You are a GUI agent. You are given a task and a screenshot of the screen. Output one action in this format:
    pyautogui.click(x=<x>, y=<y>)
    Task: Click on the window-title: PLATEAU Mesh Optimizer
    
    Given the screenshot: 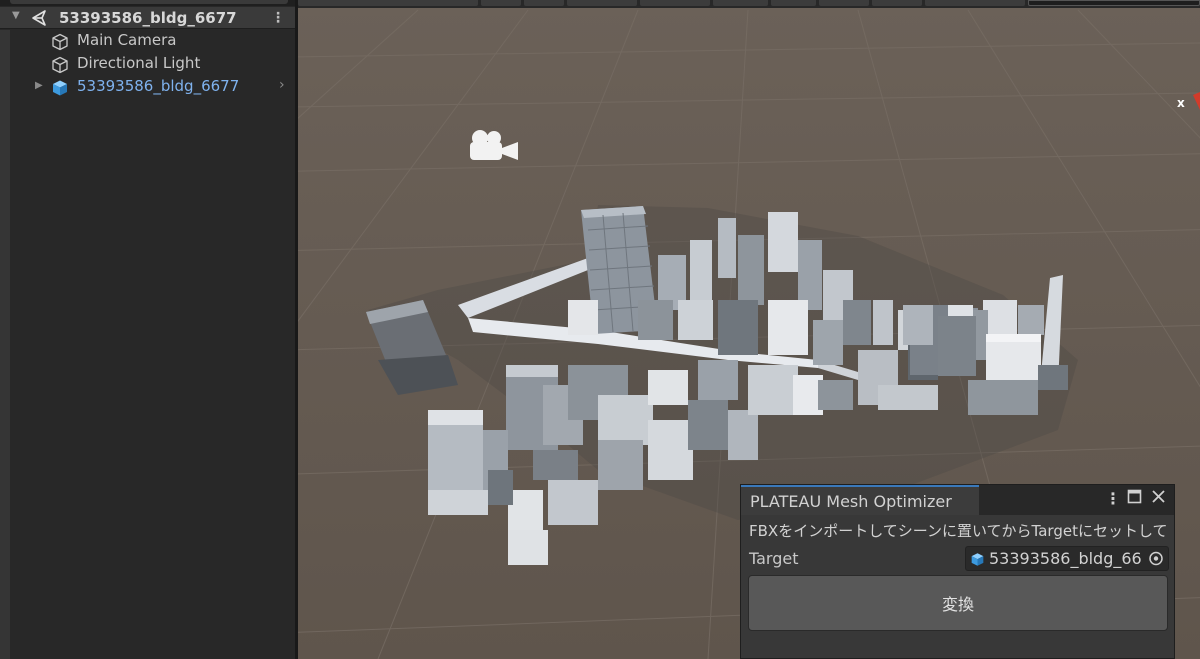 What is the action you would take?
    pyautogui.click(x=851, y=501)
    